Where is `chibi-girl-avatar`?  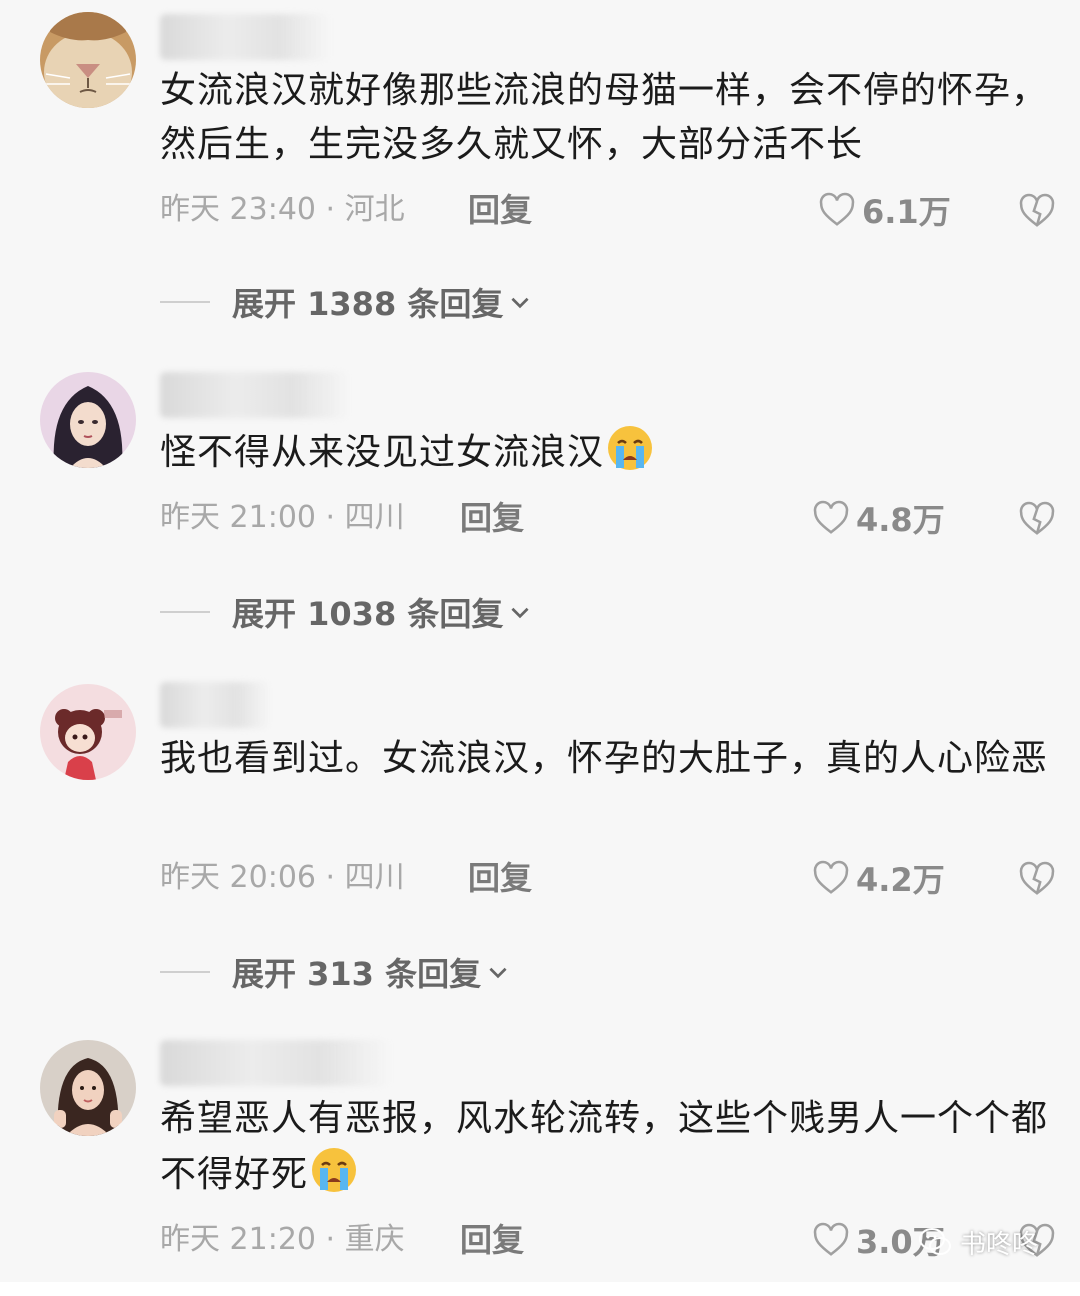
chibi-girl-avatar is located at coordinates (88, 732).